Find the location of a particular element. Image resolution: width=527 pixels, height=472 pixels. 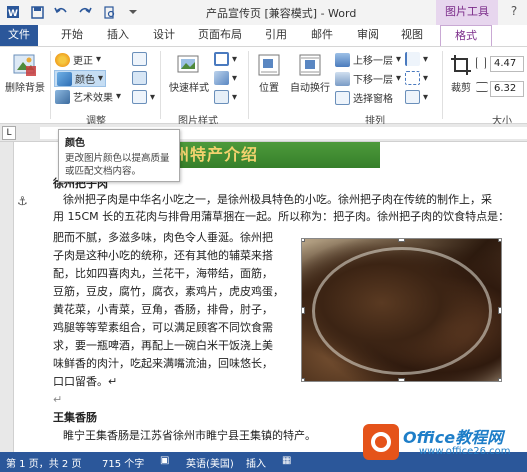

help-icon: ? is located at coordinates (514, 12).